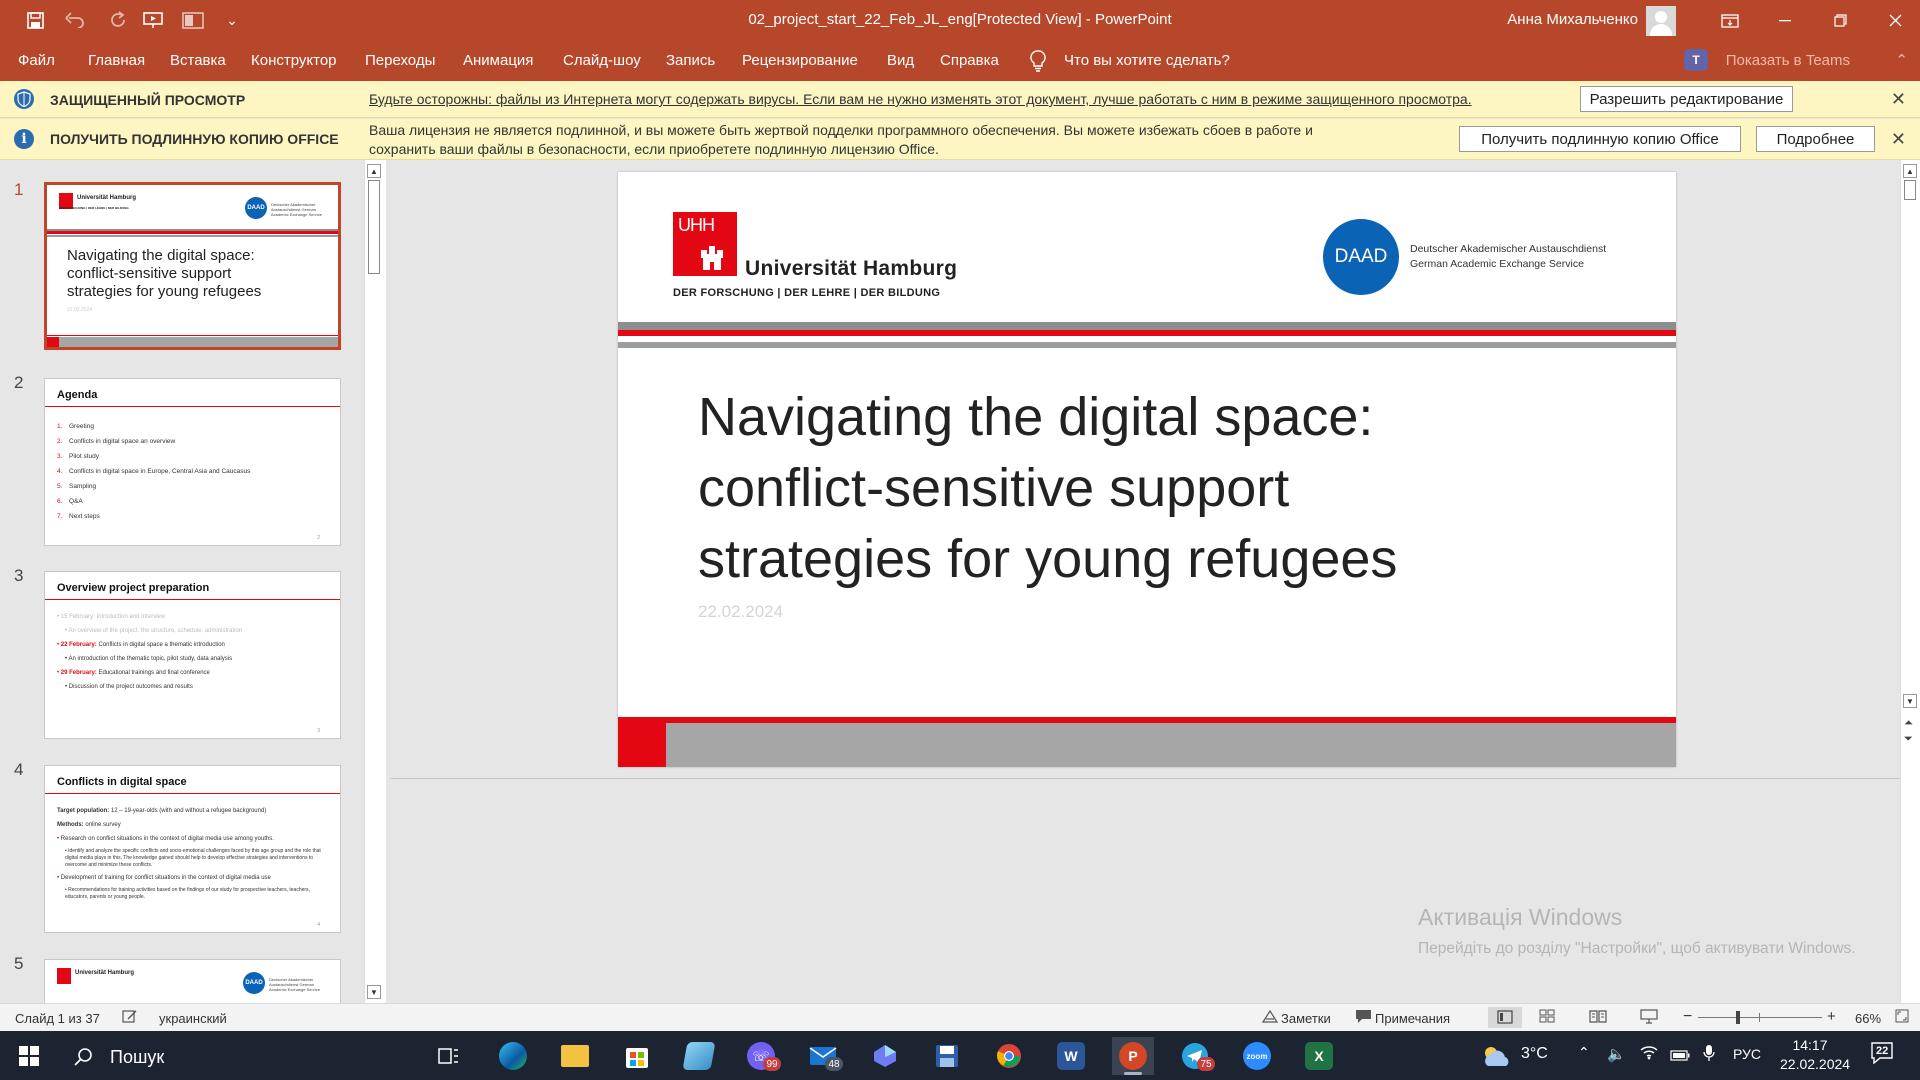  Describe the element at coordinates (690, 60) in the screenshot. I see `menu-record: Запись` at that location.